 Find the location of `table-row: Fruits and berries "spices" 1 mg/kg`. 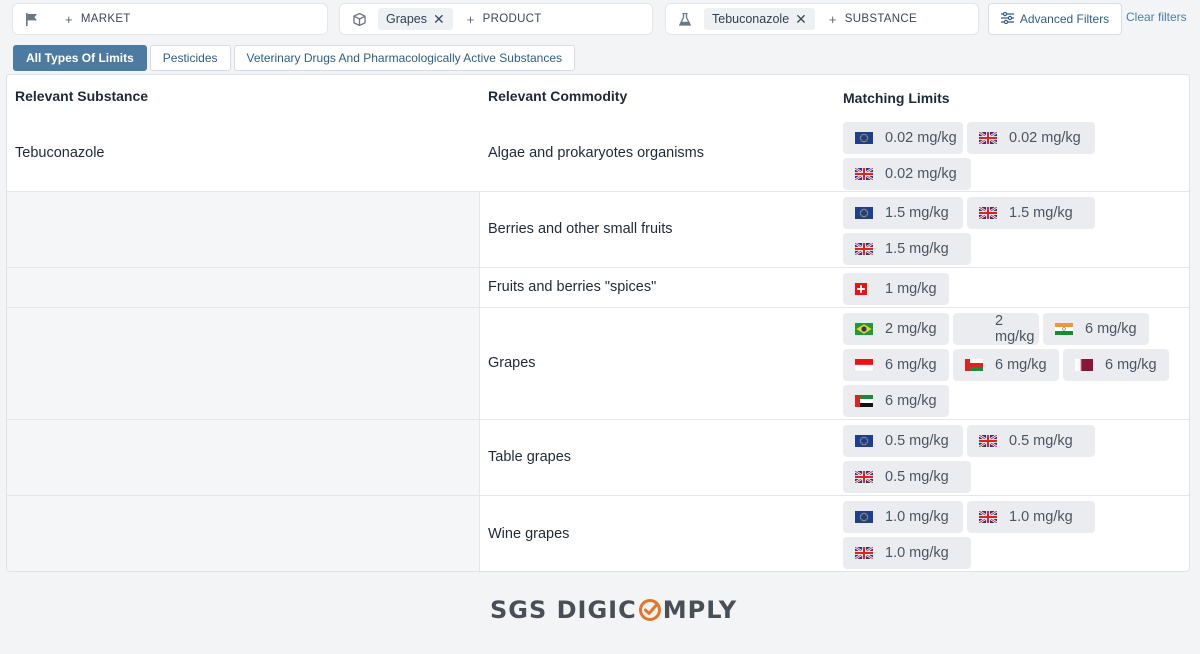

table-row: Fruits and berries "spices" 1 mg/kg is located at coordinates (598, 287).